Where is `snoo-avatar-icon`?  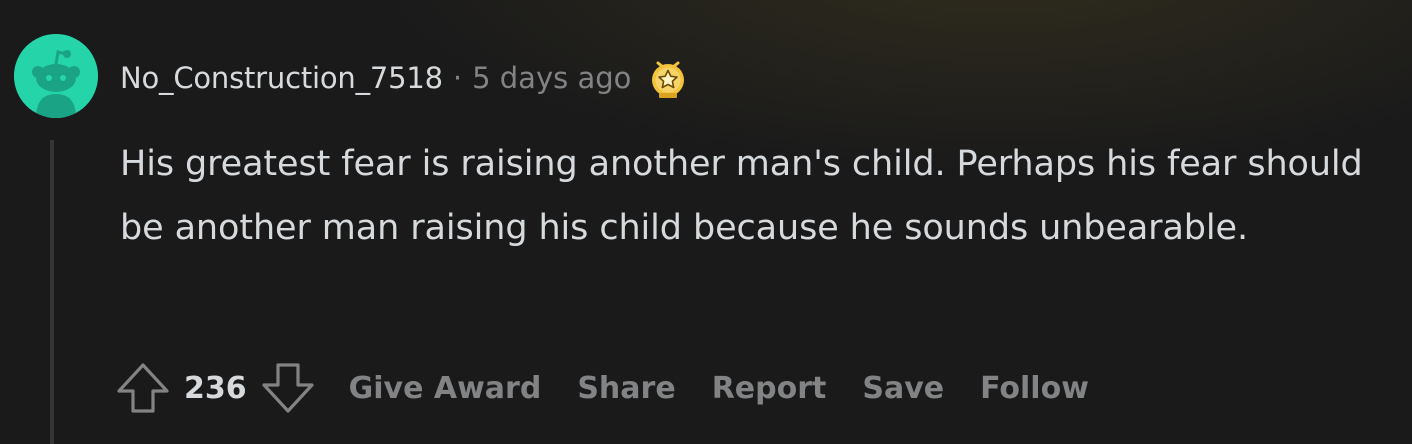
snoo-avatar-icon is located at coordinates (56, 76).